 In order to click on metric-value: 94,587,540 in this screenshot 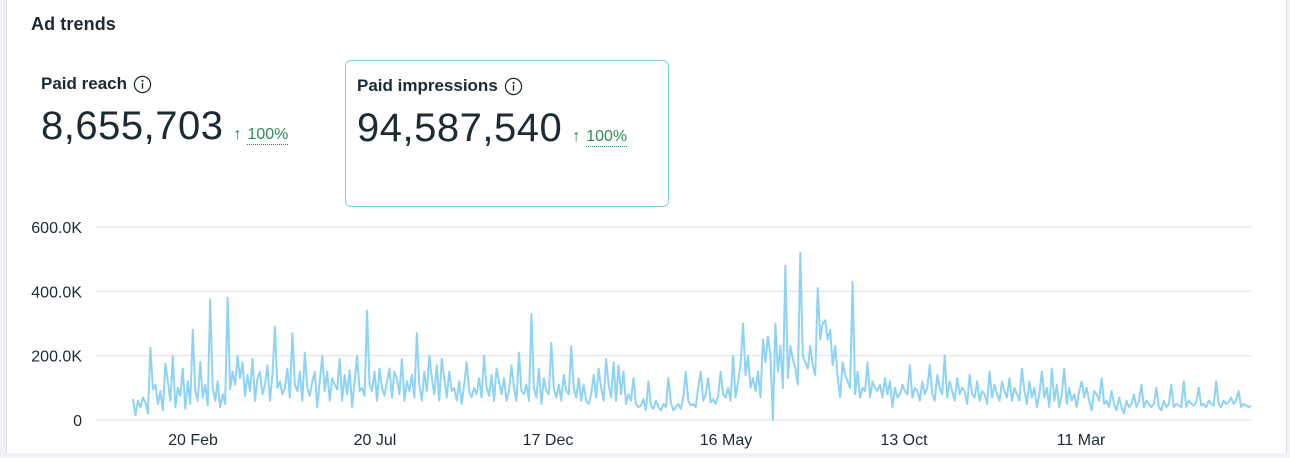, I will do `click(460, 128)`.